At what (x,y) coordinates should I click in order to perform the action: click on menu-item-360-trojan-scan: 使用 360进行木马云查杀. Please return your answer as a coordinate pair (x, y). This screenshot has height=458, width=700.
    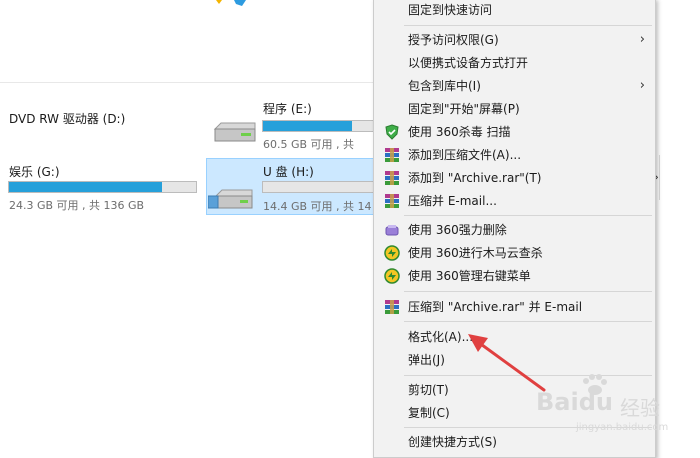
    Looking at the image, I should click on (514, 253).